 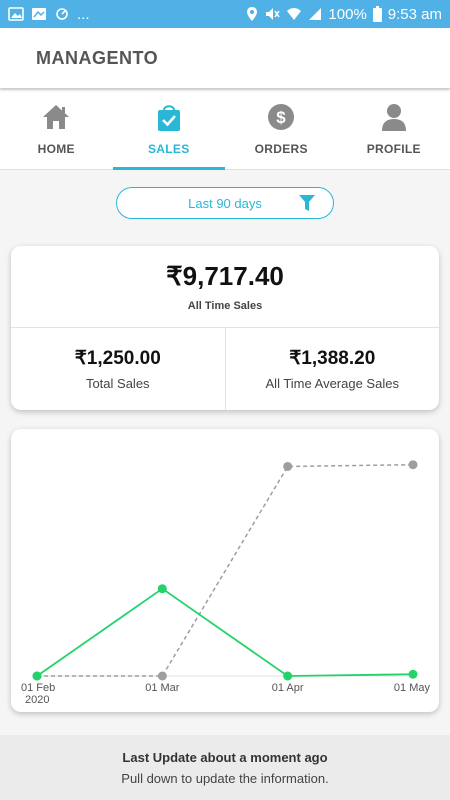 I want to click on x-tick-label: 01 Apr, so click(x=288, y=688).